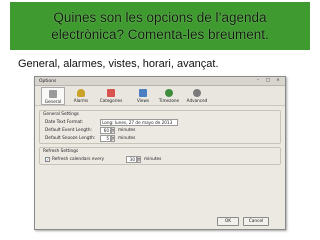  What do you see at coordinates (113, 130) in the screenshot?
I see `event-length-spinner: ▴ ▾` at bounding box center [113, 130].